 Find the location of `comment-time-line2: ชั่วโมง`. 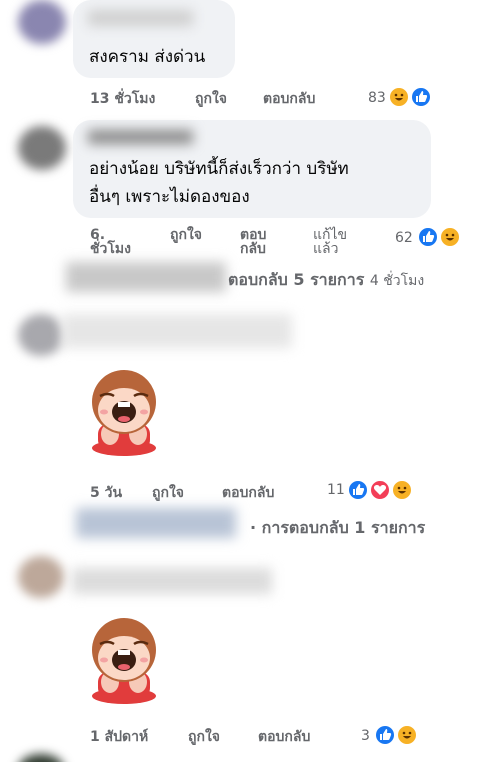

comment-time-line2: ชั่วโมง is located at coordinates (110, 249).